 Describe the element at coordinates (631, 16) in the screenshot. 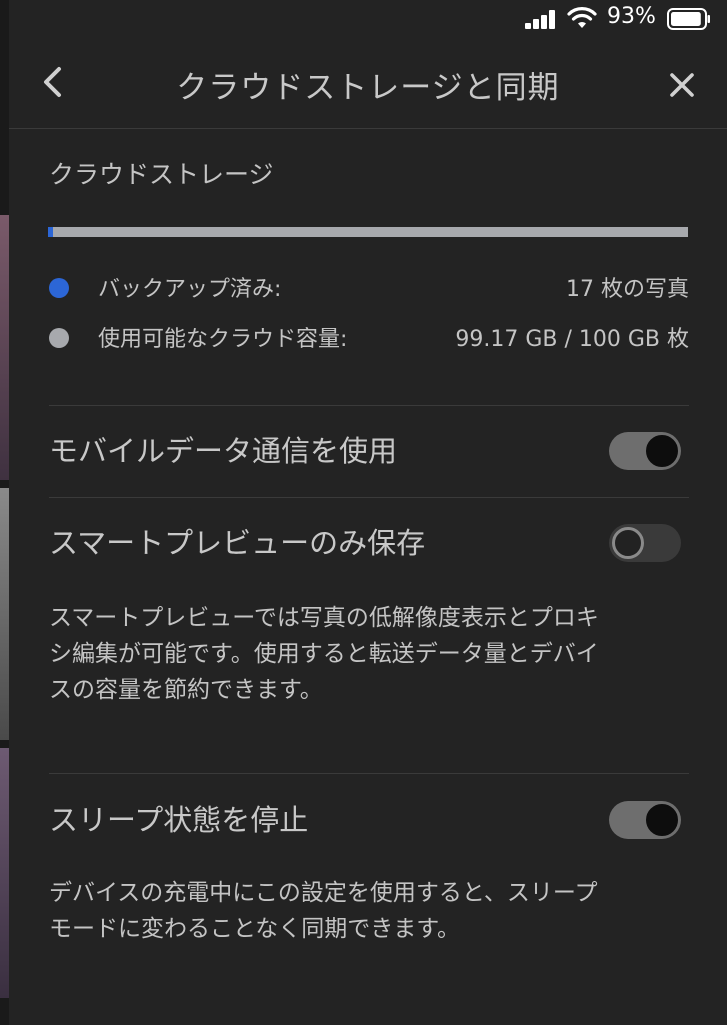

I see `battery-percentage: 93%` at that location.